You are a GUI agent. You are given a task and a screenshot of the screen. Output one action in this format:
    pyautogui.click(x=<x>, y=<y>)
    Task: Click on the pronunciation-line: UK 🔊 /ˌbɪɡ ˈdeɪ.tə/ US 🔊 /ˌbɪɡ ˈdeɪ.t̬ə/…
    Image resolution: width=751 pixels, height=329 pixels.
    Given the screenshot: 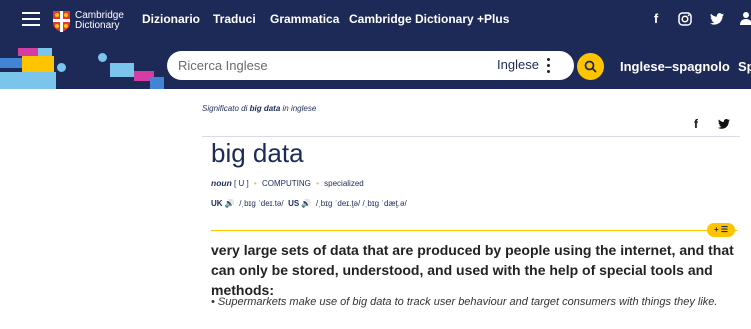 What is the action you would take?
    pyautogui.click(x=309, y=203)
    